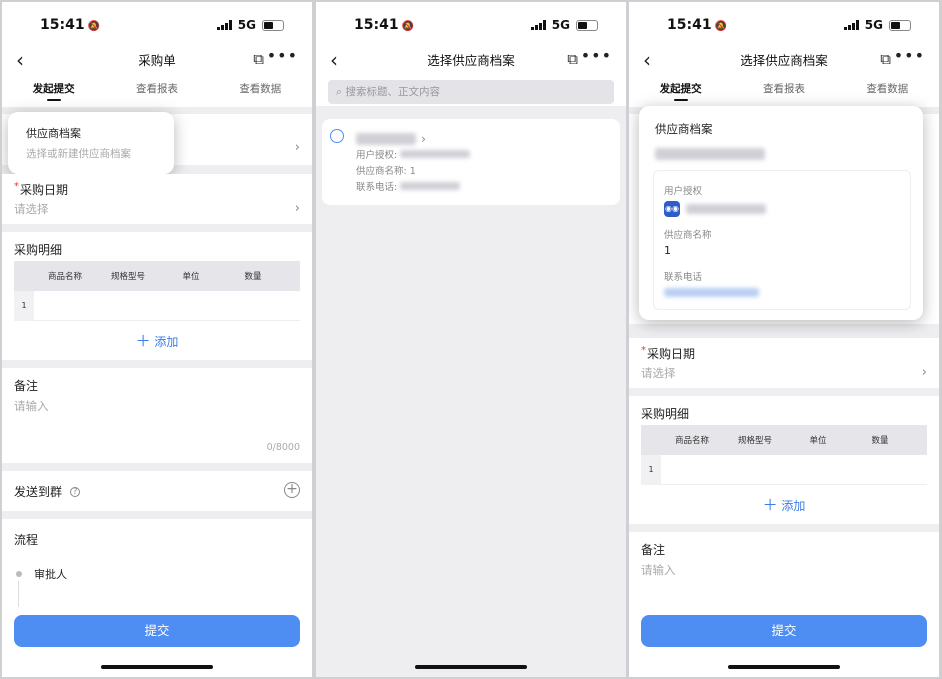  Describe the element at coordinates (784, 572) in the screenshot. I see `remark-field: 备注 请输入` at that location.